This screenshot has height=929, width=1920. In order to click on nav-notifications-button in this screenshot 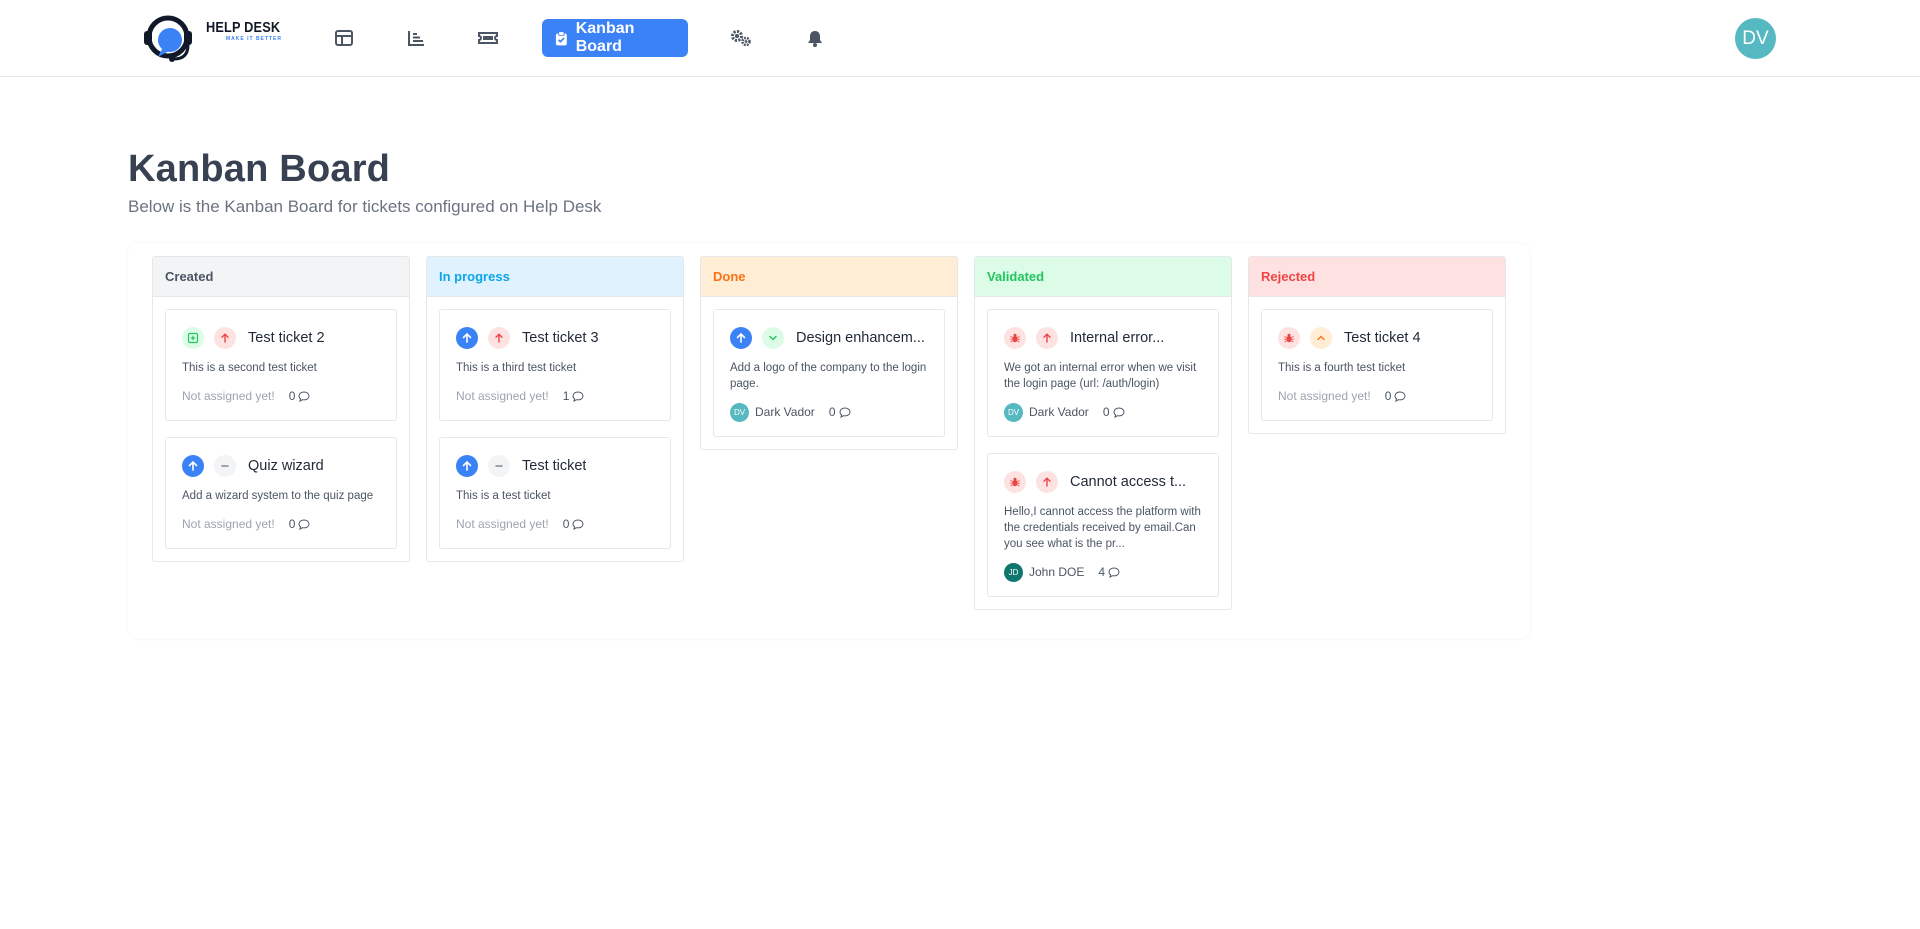, I will do `click(815, 38)`.